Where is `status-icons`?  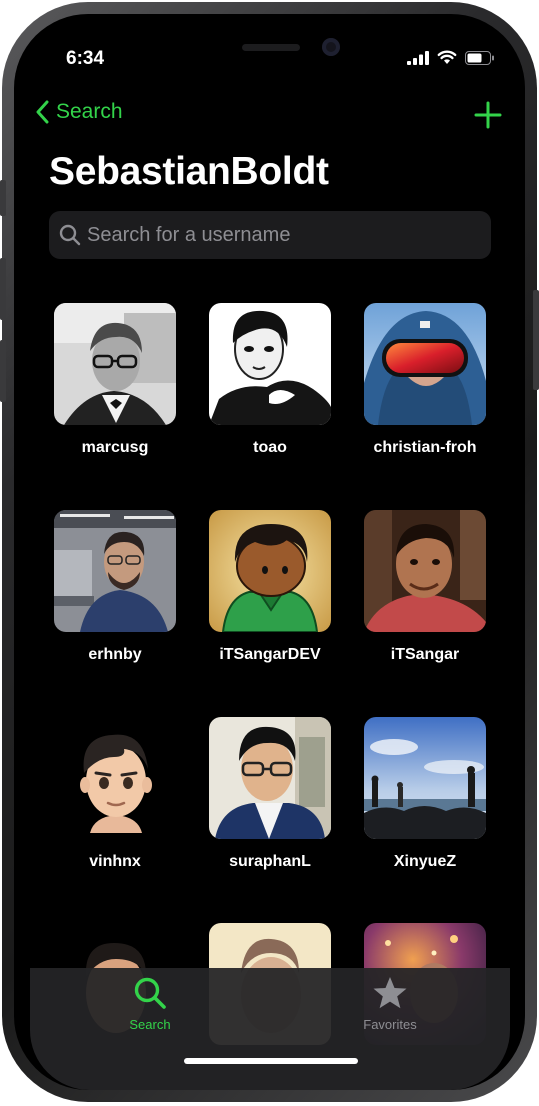
status-icons is located at coordinates (451, 57).